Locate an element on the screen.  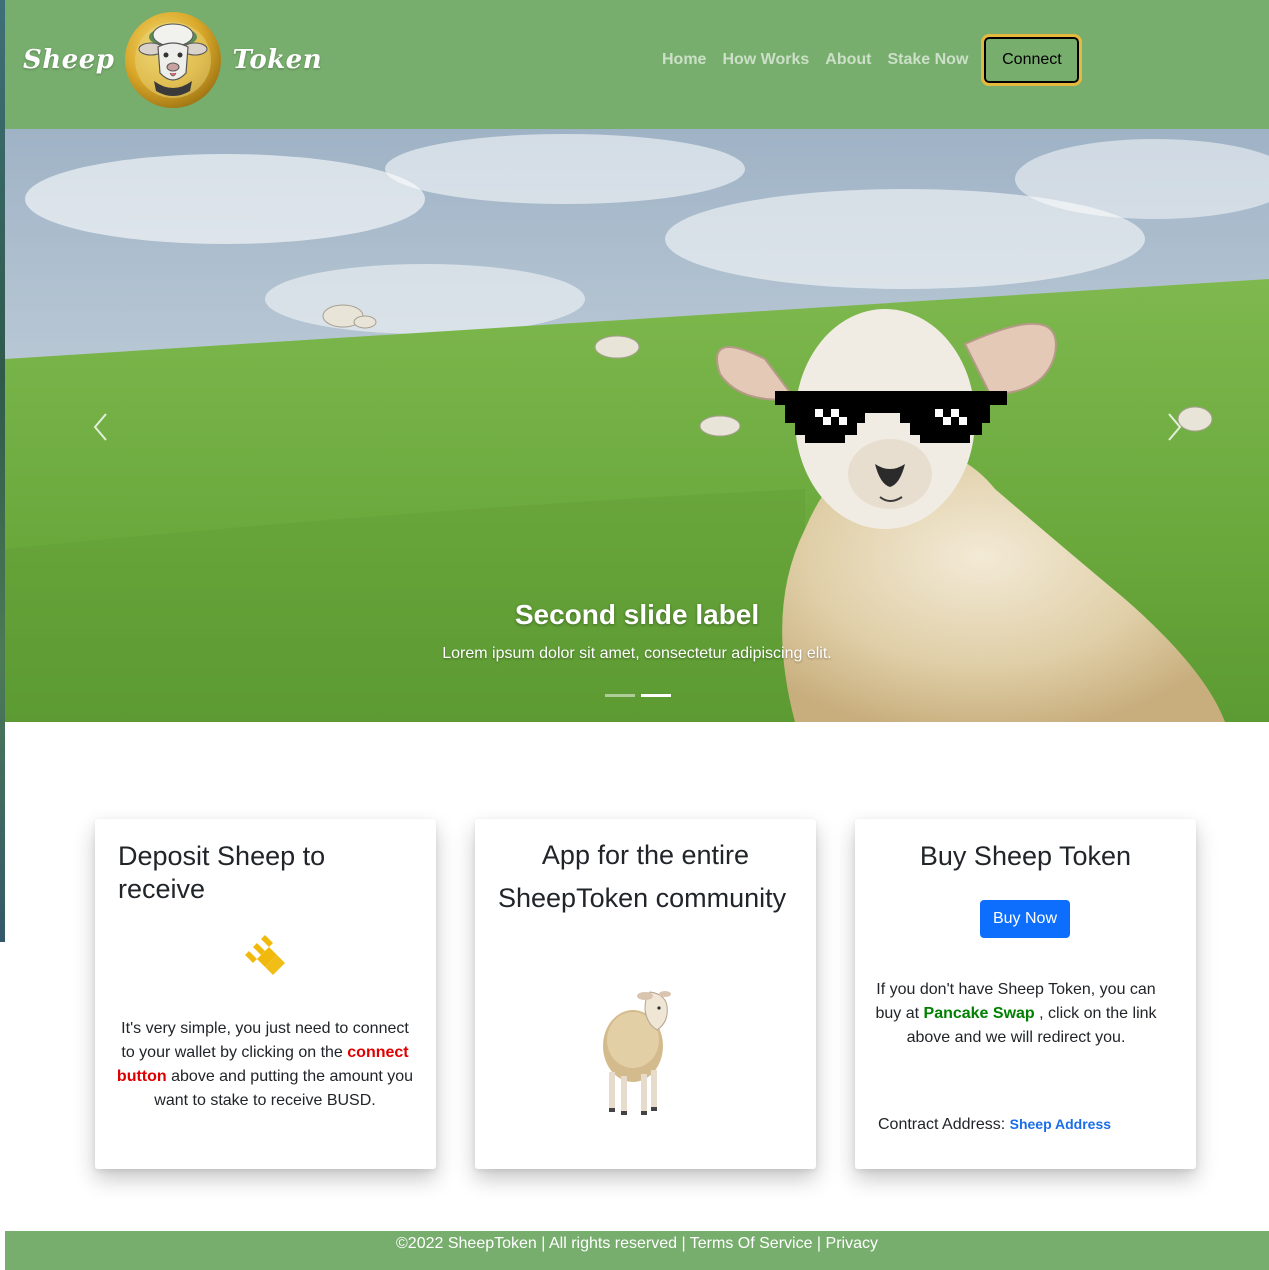
buy-now-button: Buy Now is located at coordinates (1025, 919).